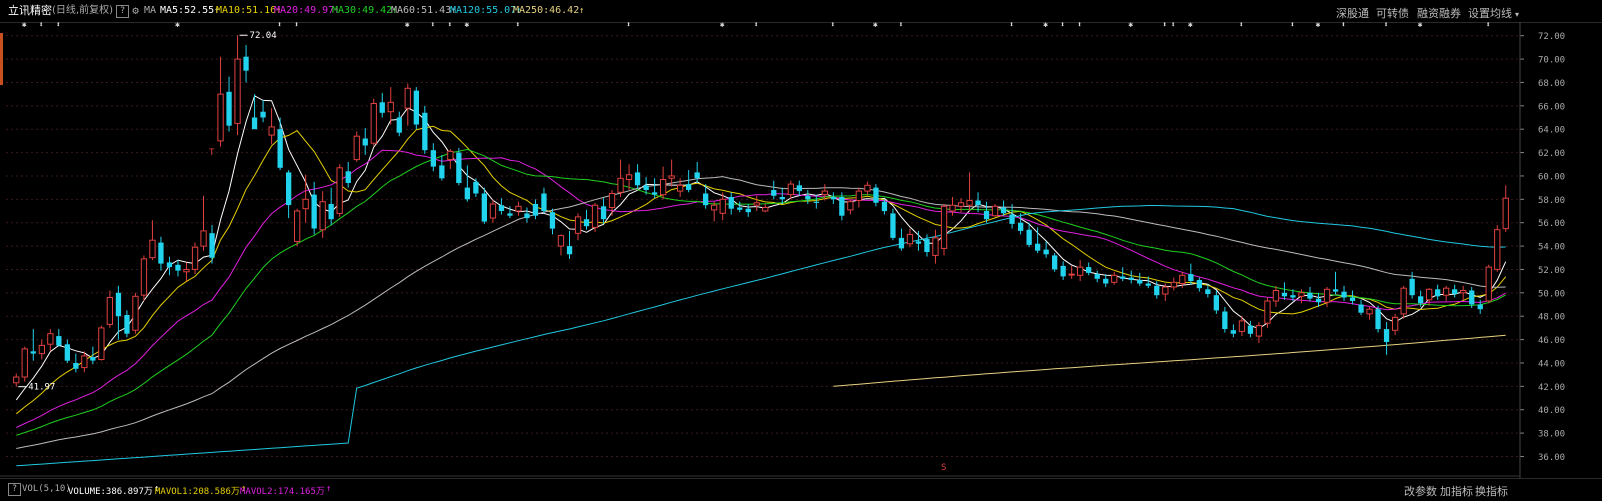  What do you see at coordinates (329, 489) in the screenshot?
I see `up-arrow-icon: ↑` at bounding box center [329, 489].